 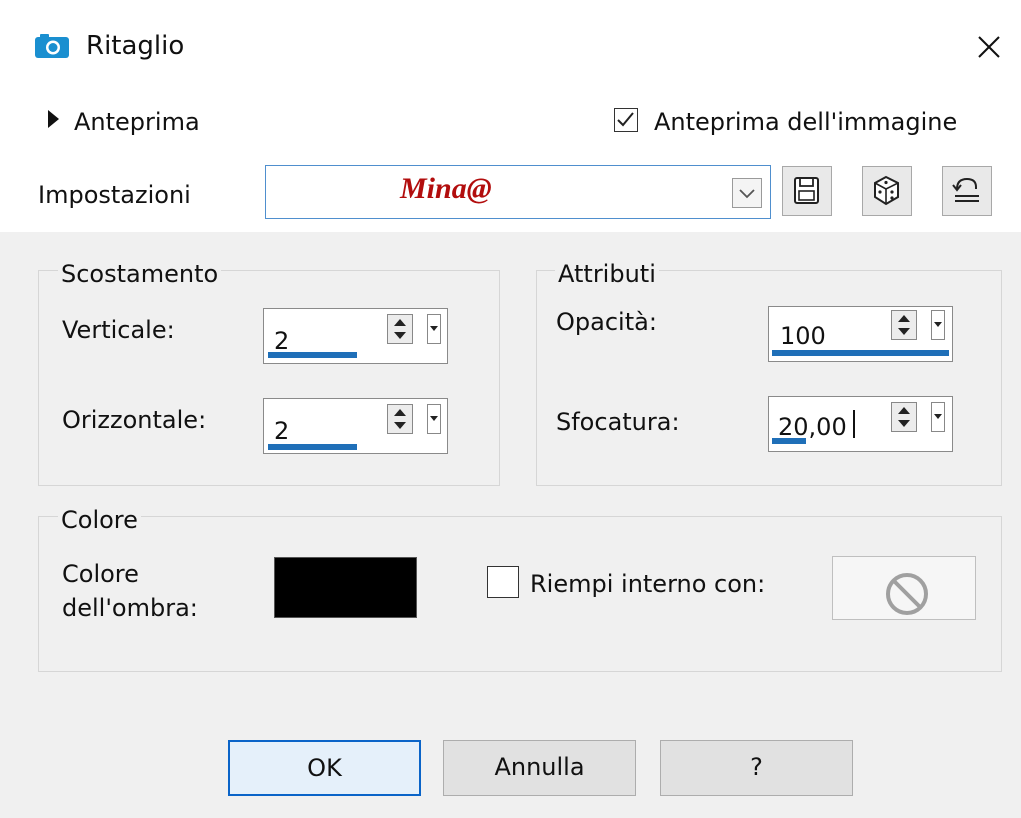 I want to click on ok-button: OK, so click(x=324, y=768).